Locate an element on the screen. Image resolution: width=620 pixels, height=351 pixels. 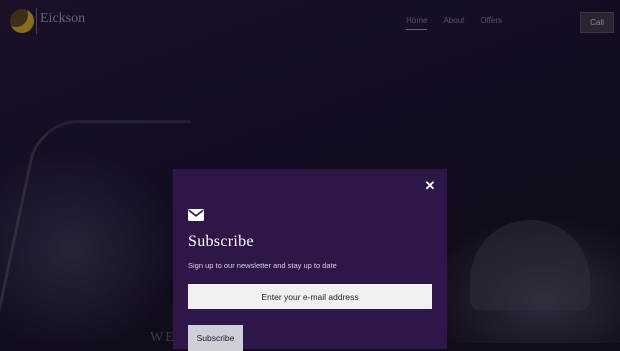
nav-item-home: Home is located at coordinates (417, 23).